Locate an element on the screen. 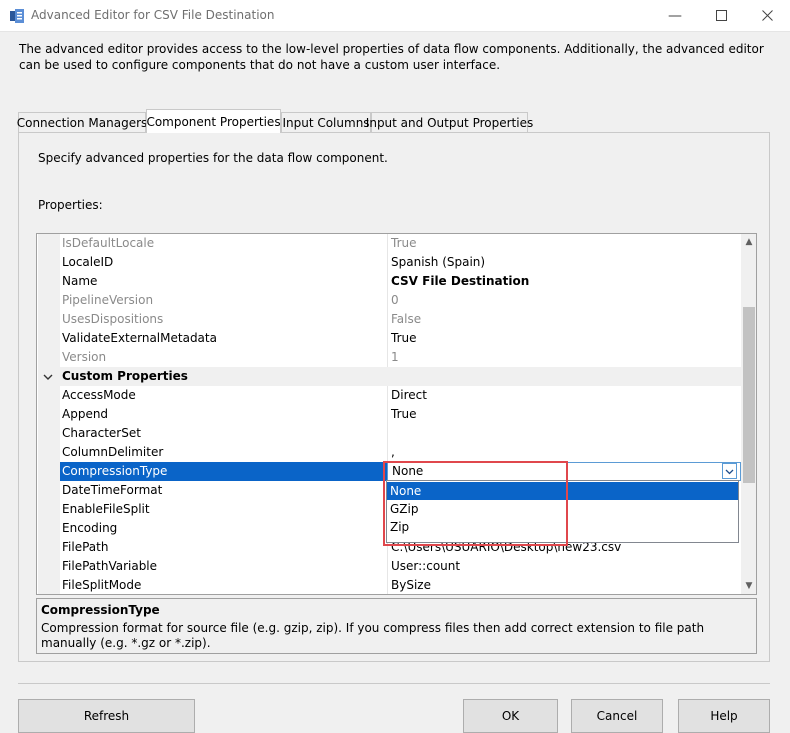  close-button is located at coordinates (767, 15).